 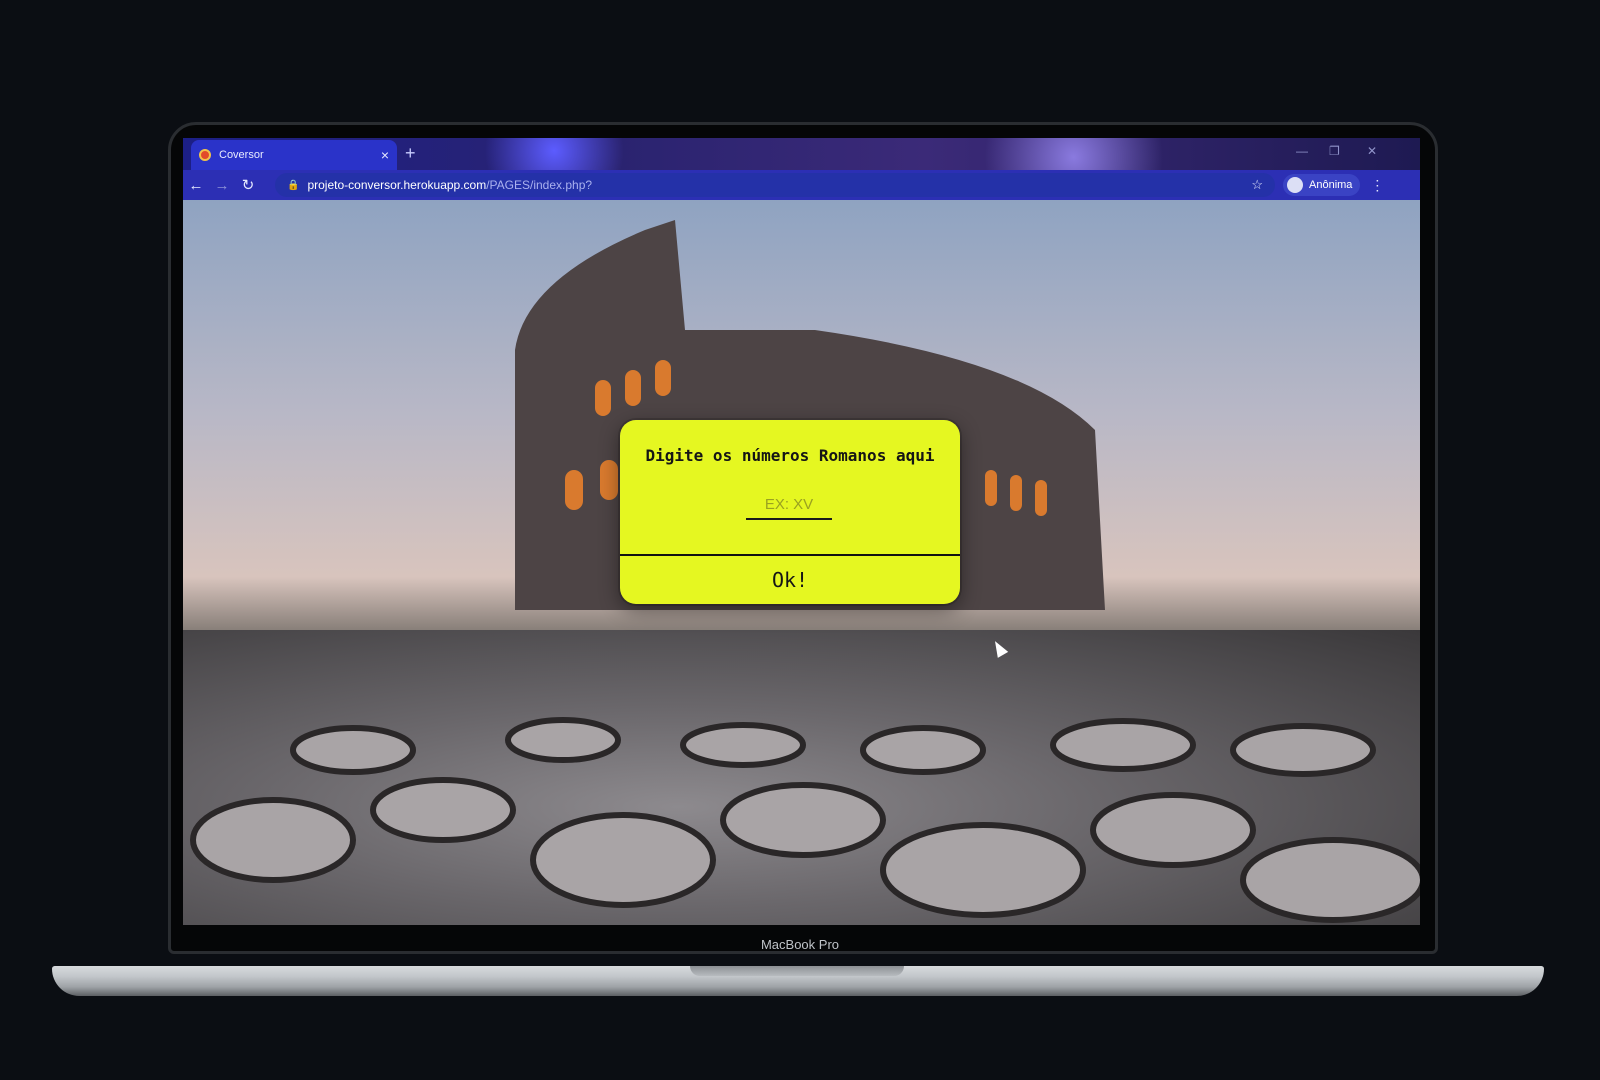 What do you see at coordinates (800, 944) in the screenshot?
I see `device-label: MacBook Pro` at bounding box center [800, 944].